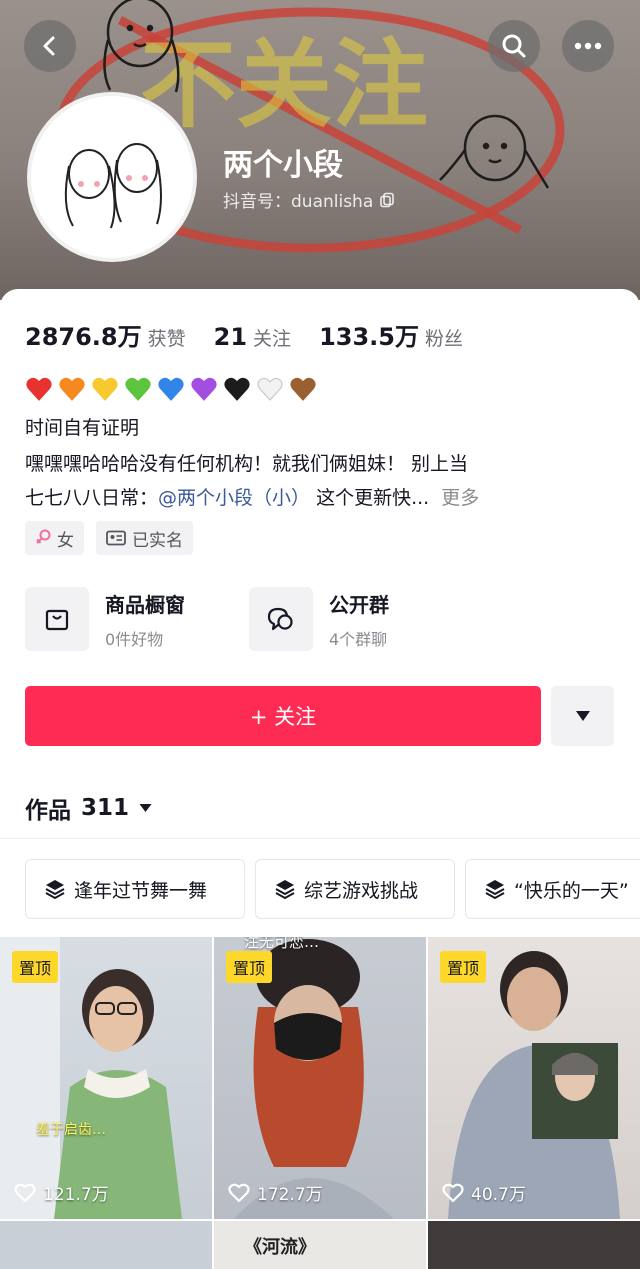  I want to click on verified-tag: 已实名, so click(144, 538).